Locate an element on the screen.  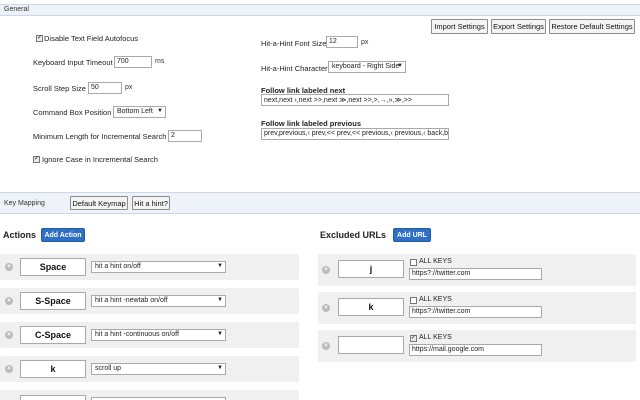
excluded-key-box: k is located at coordinates (371, 307).